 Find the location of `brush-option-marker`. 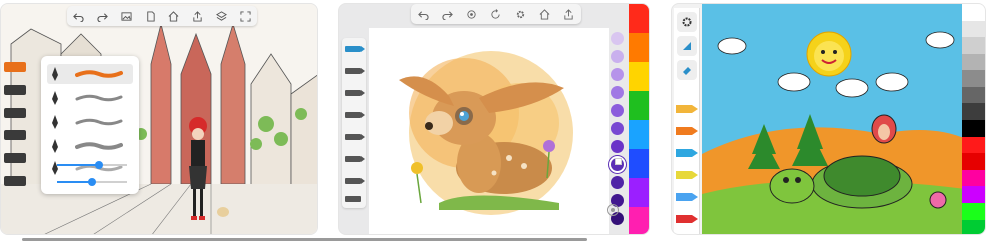

brush-option-marker is located at coordinates (90, 98).